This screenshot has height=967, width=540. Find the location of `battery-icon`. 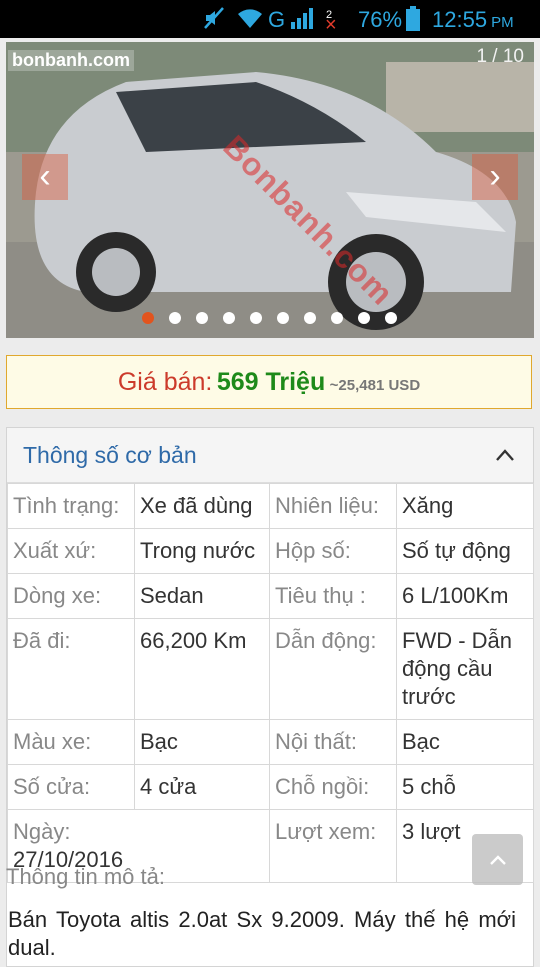

battery-icon is located at coordinates (413, 22).